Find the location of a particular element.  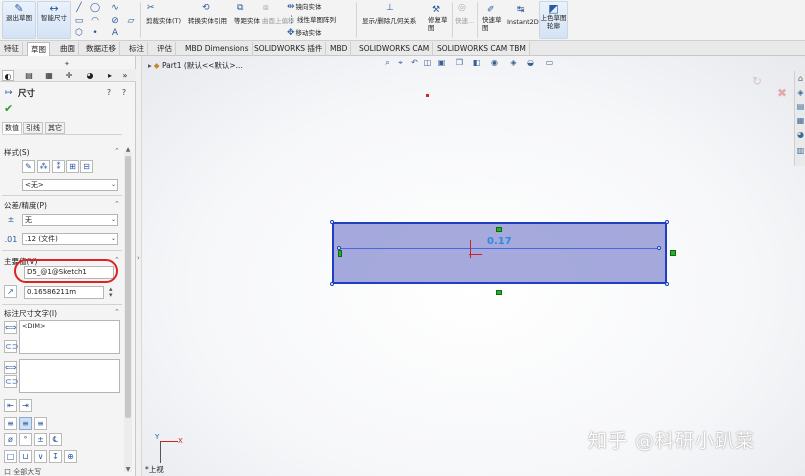

justify-left-icon: ⇤ is located at coordinates (10, 405).